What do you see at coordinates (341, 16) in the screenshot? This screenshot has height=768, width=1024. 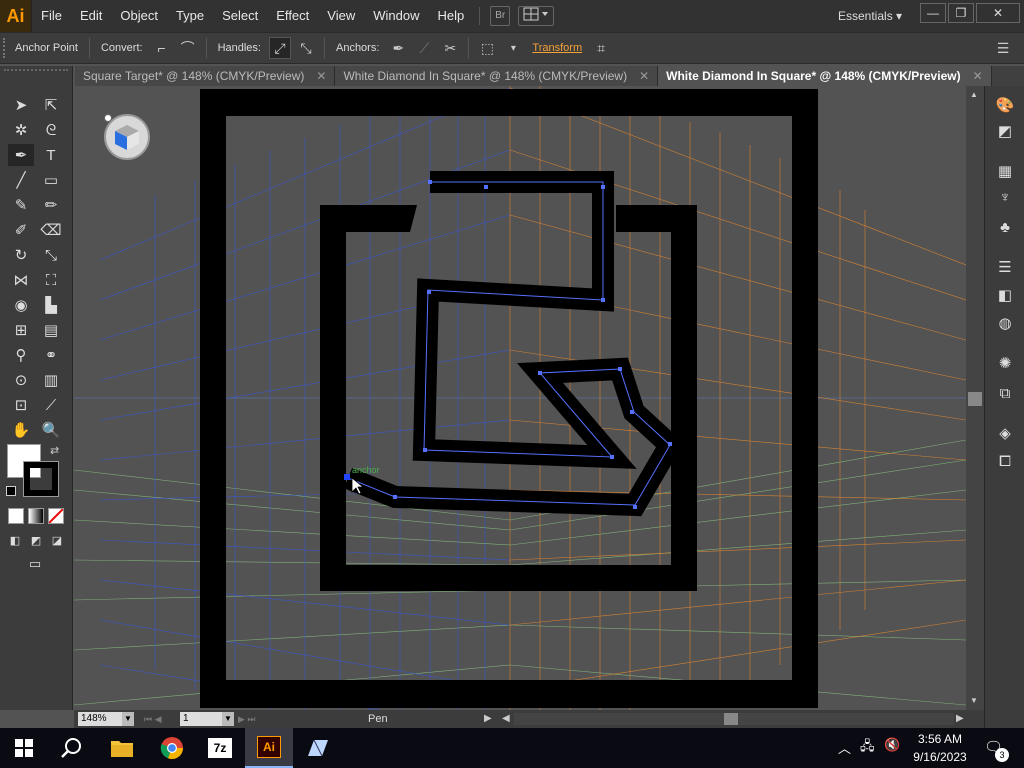 I see `menu-view: View` at bounding box center [341, 16].